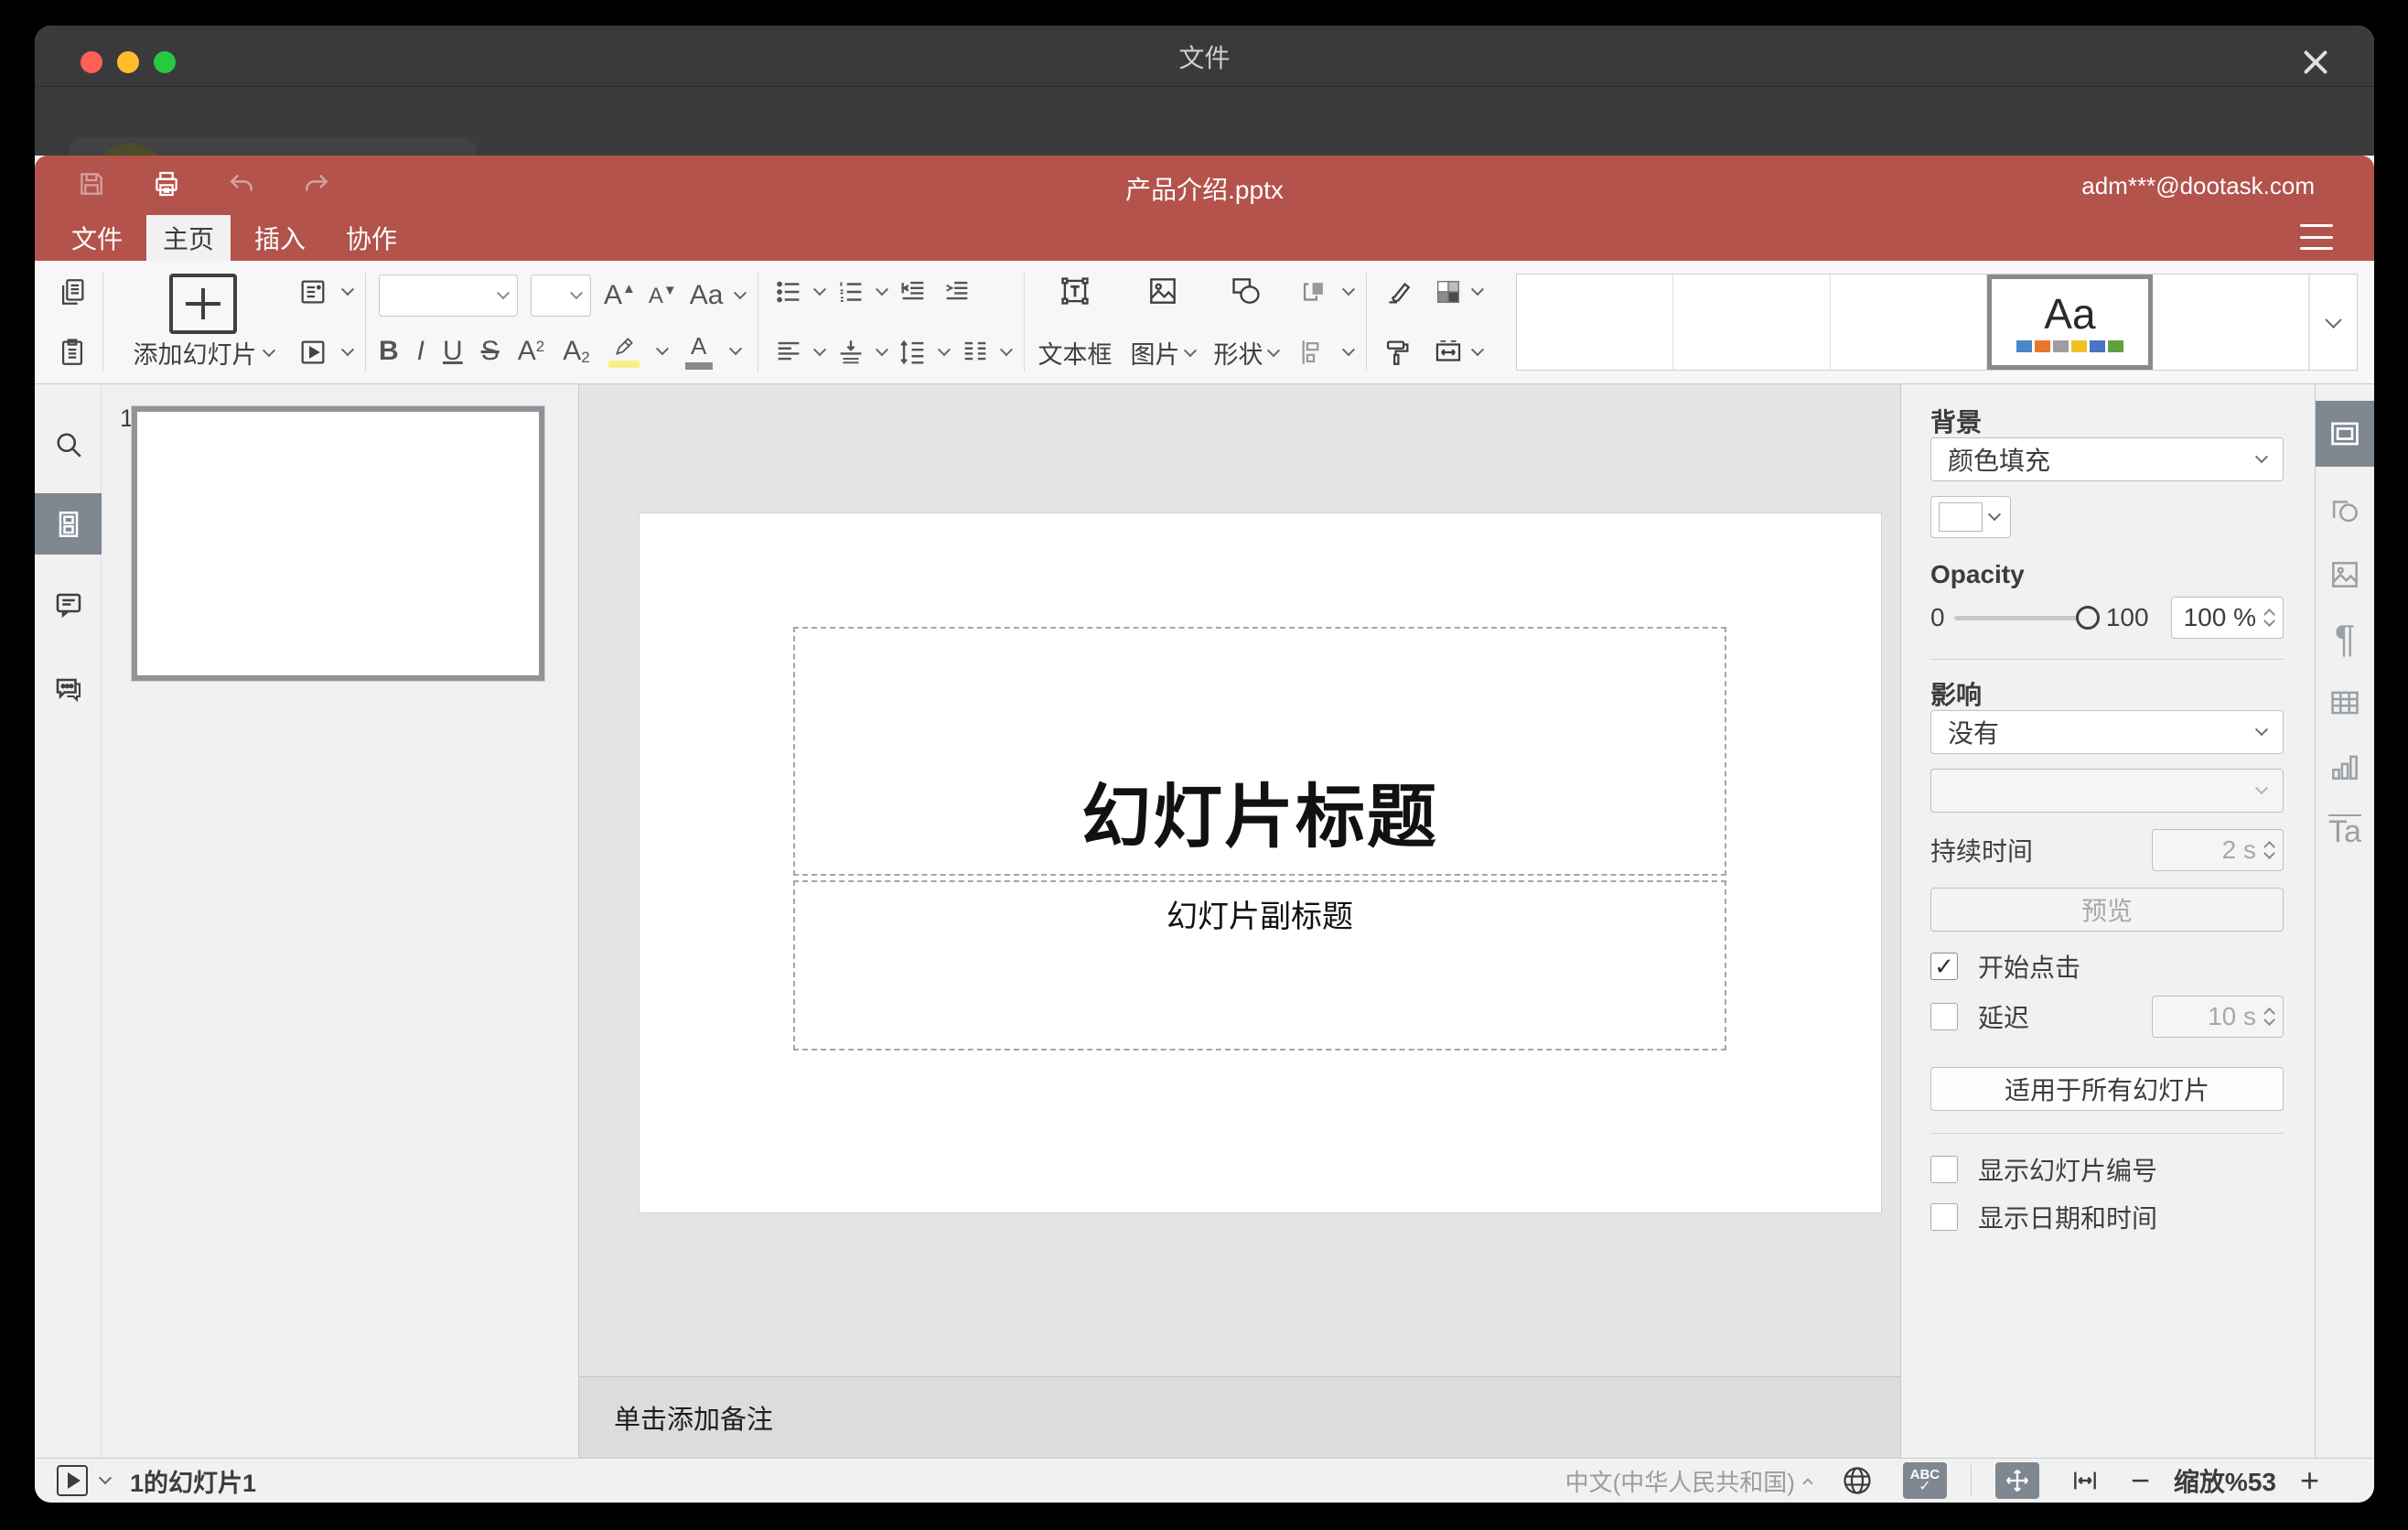 This screenshot has width=2408, height=1530. I want to click on font-name-combo, so click(448, 296).